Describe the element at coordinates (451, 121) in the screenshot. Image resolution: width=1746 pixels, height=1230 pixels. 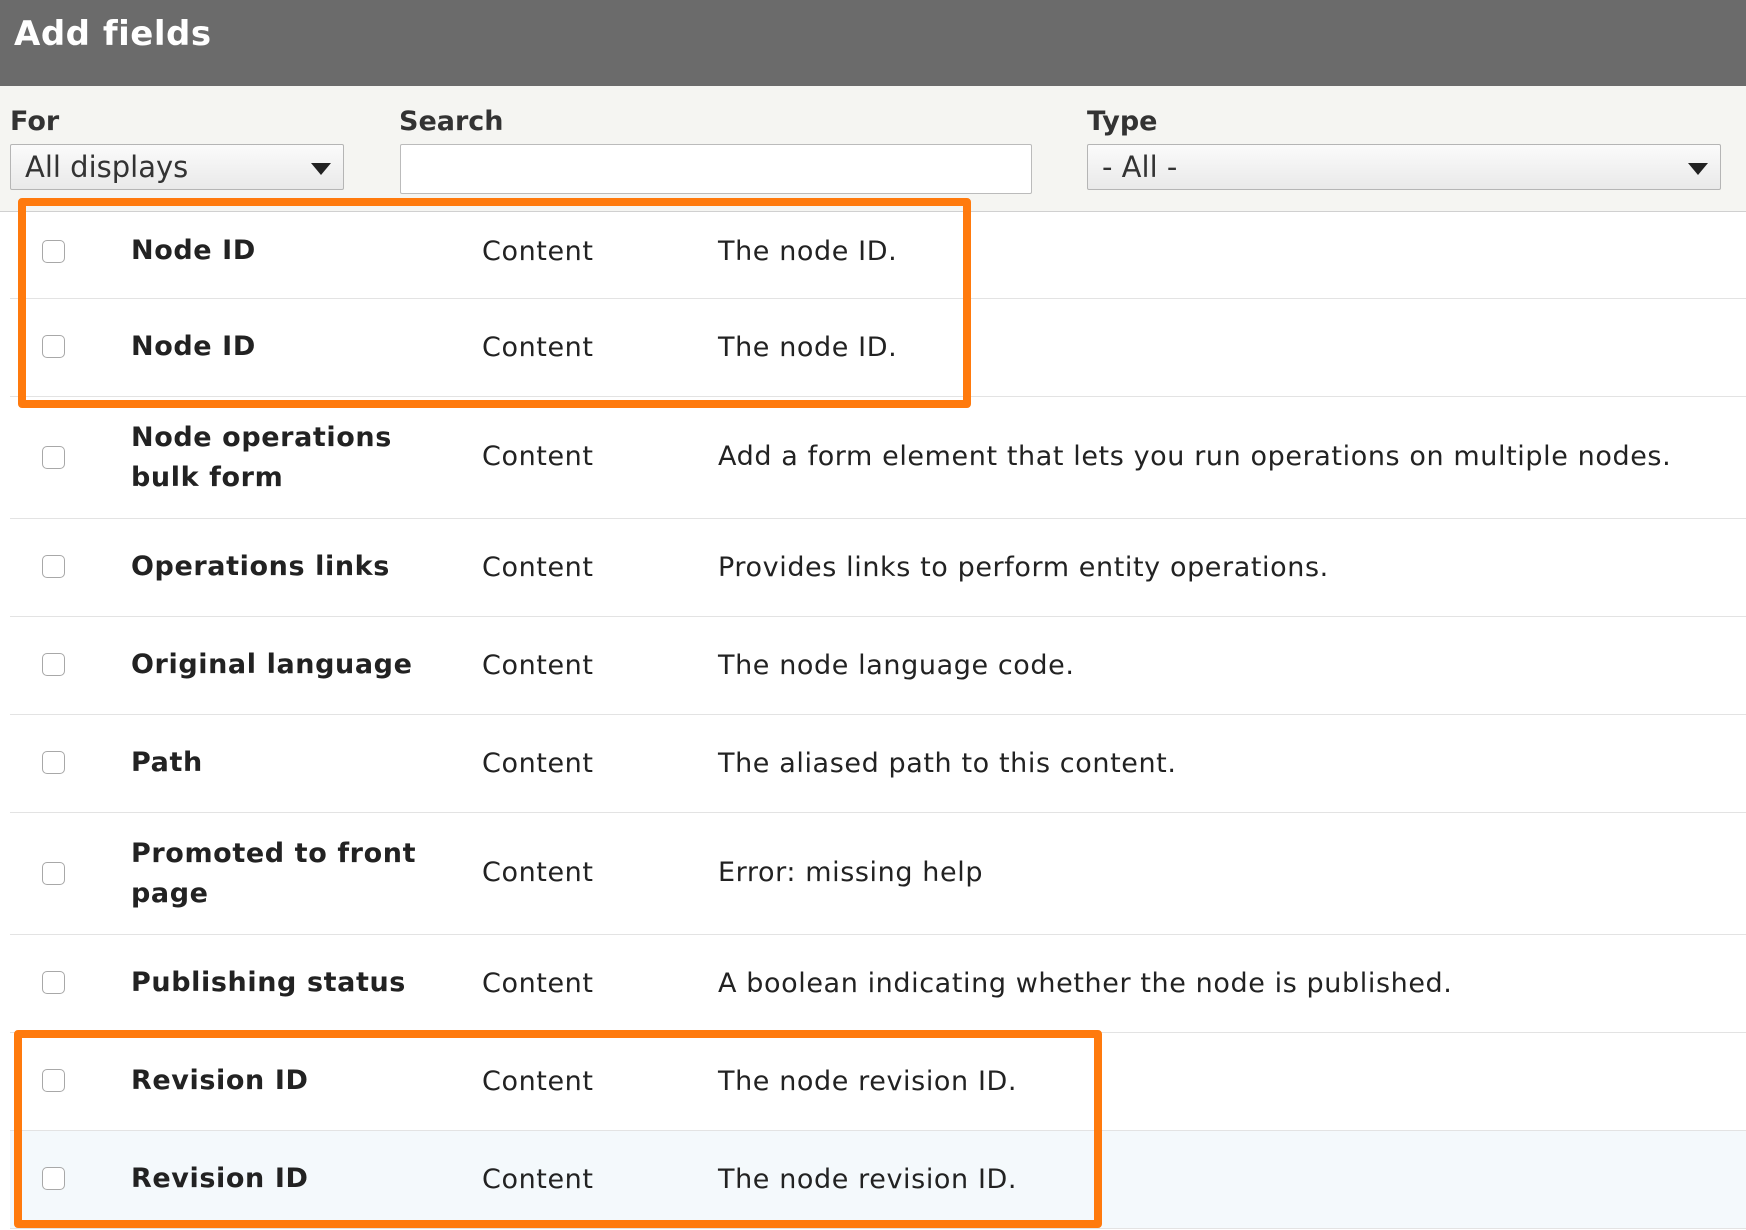
I see `search-label: Search` at that location.